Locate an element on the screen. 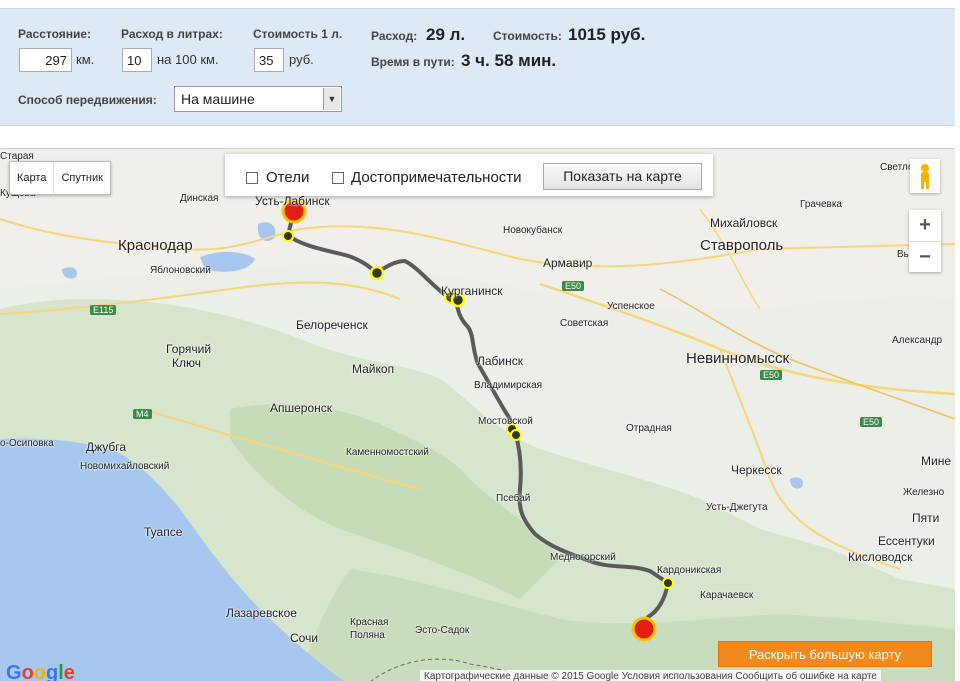  zoom-control: + − is located at coordinates (925, 241).